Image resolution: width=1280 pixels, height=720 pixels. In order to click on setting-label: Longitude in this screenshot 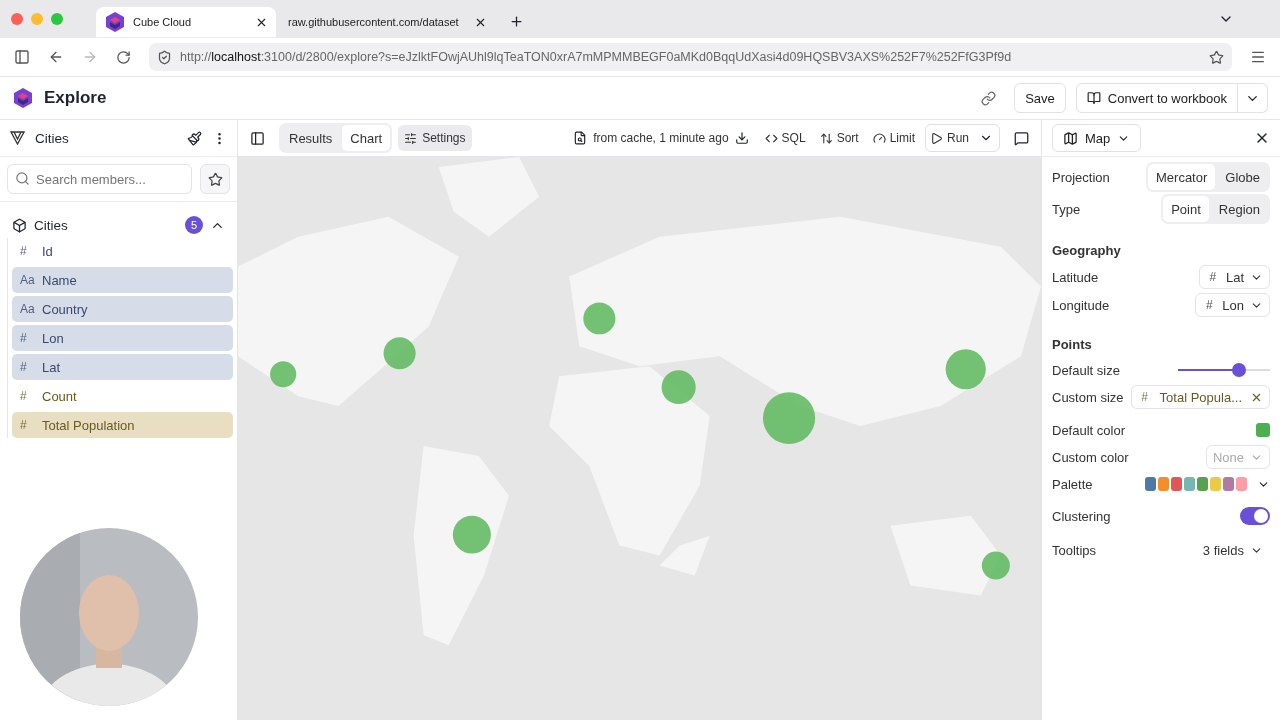, I will do `click(1081, 305)`.